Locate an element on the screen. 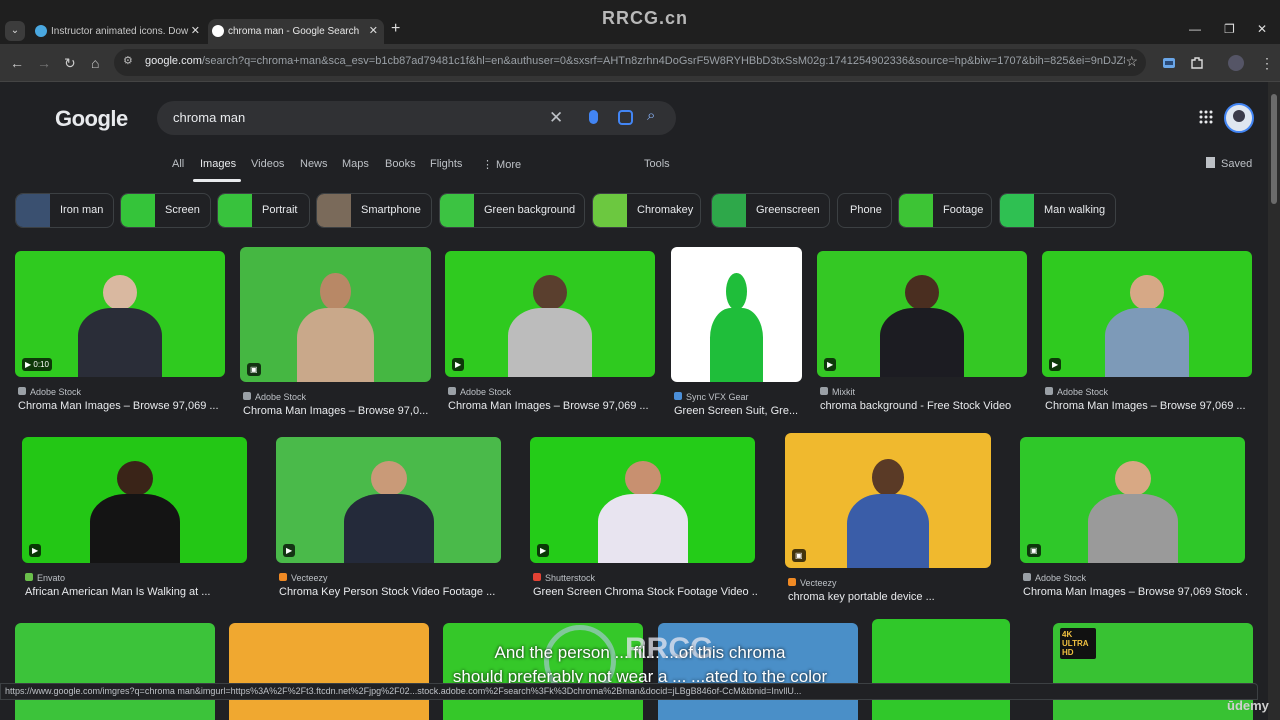  tab-chroma-man-search: chroma man - Google Search ✕ is located at coordinates (296, 31).